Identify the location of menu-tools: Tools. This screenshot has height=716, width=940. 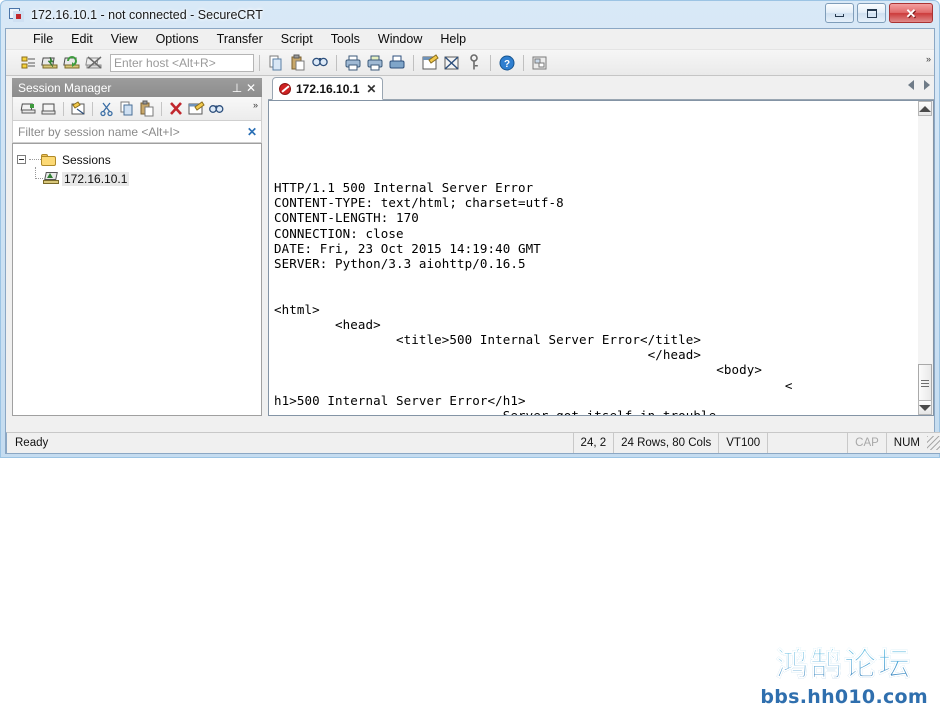
(345, 39).